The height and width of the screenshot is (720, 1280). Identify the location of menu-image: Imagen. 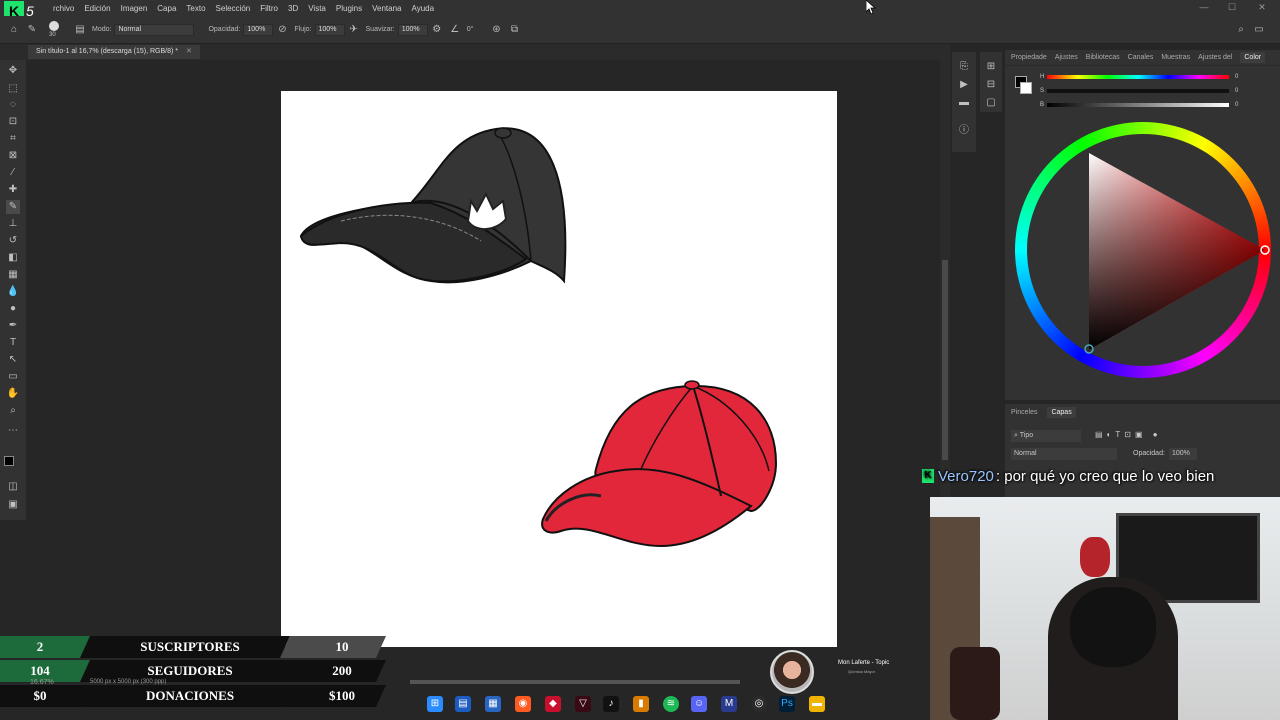
(134, 8).